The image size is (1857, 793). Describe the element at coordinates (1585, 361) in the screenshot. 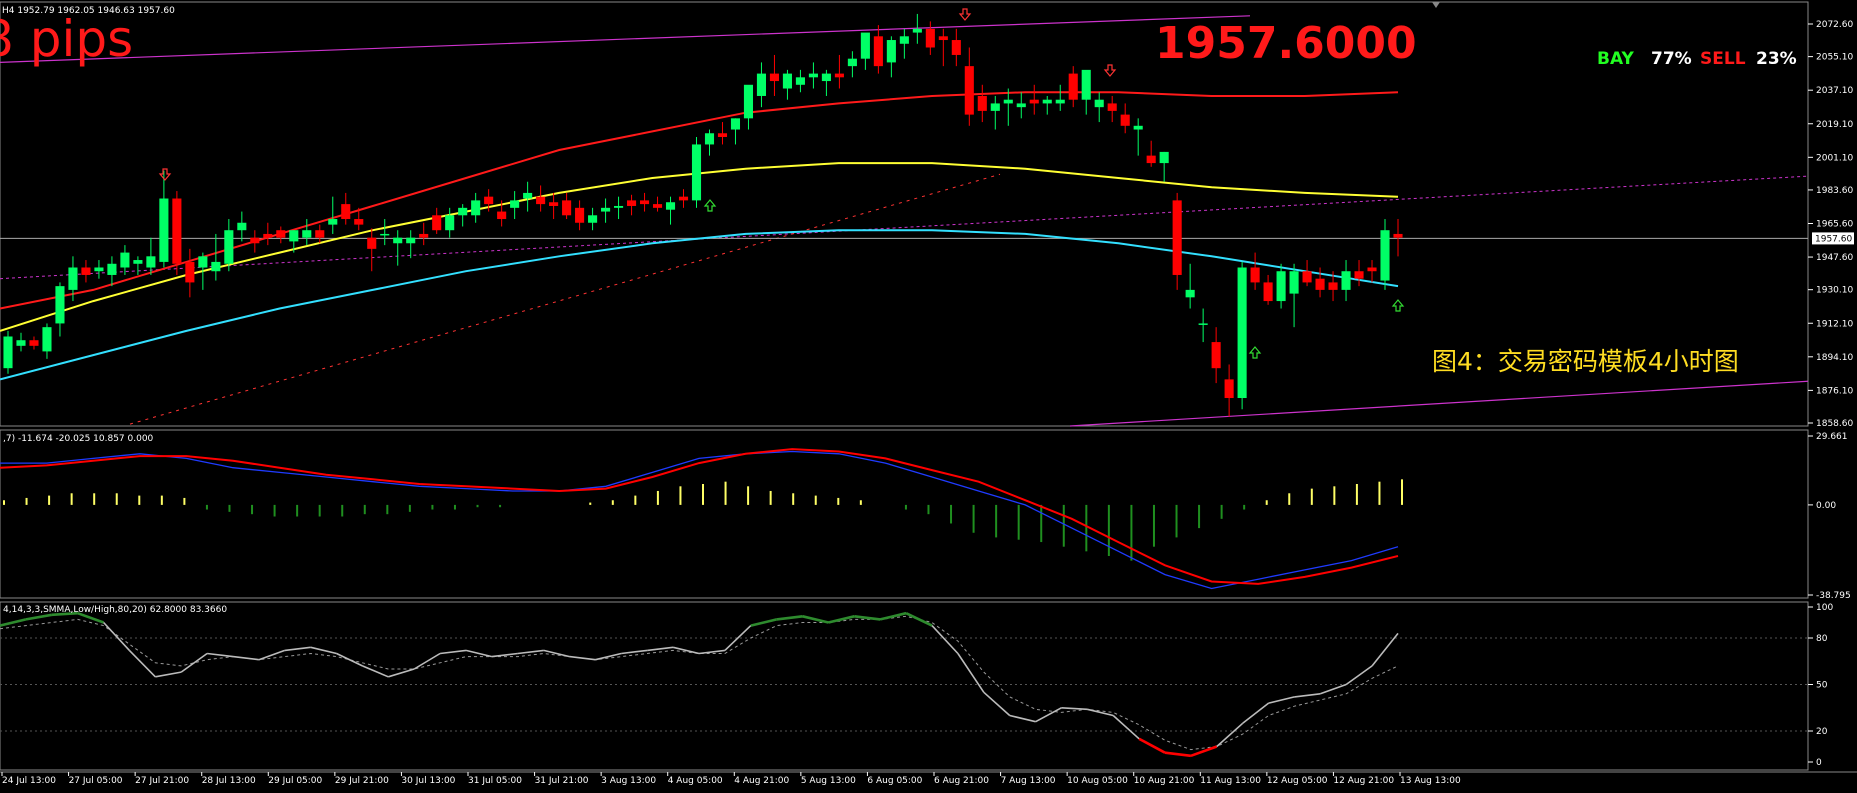

I see `chart-annotation: 图4：交易密码模板4小时图` at that location.